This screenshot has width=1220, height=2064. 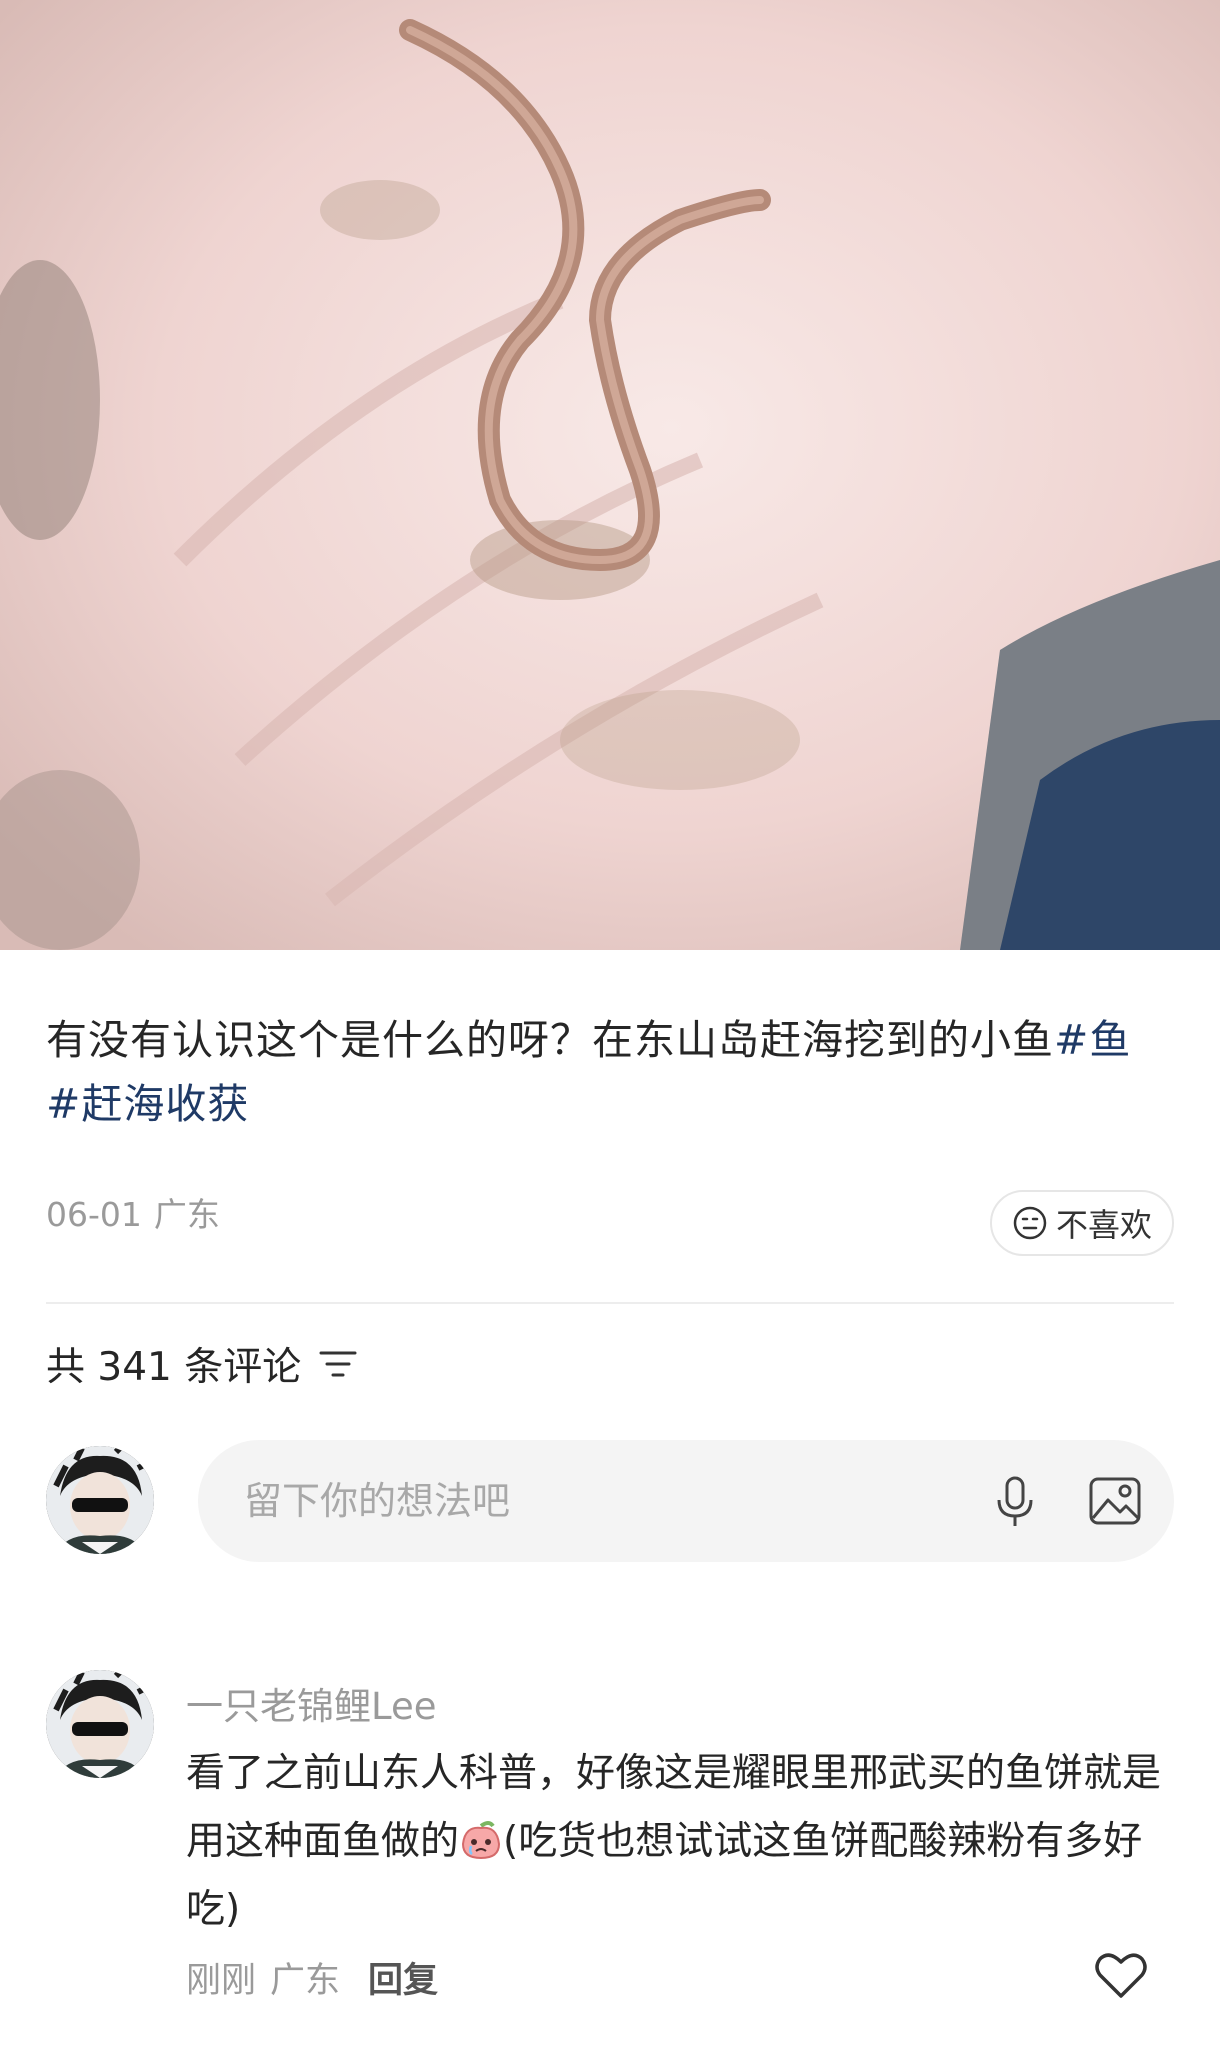 What do you see at coordinates (94, 1214) in the screenshot?
I see `post-date: 06-01` at bounding box center [94, 1214].